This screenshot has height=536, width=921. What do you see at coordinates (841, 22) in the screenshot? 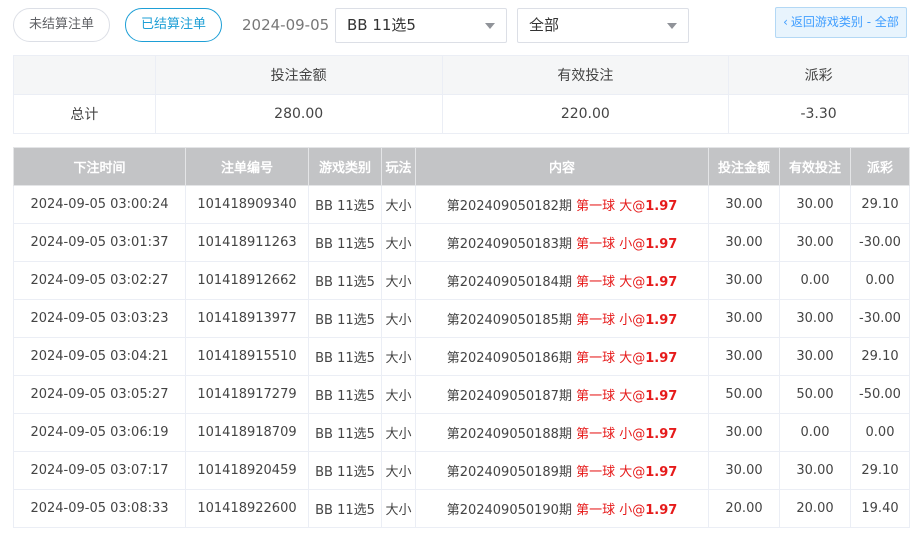
I see `back-to-game-category-button: ‹ 返回游戏类别 - 全部` at bounding box center [841, 22].